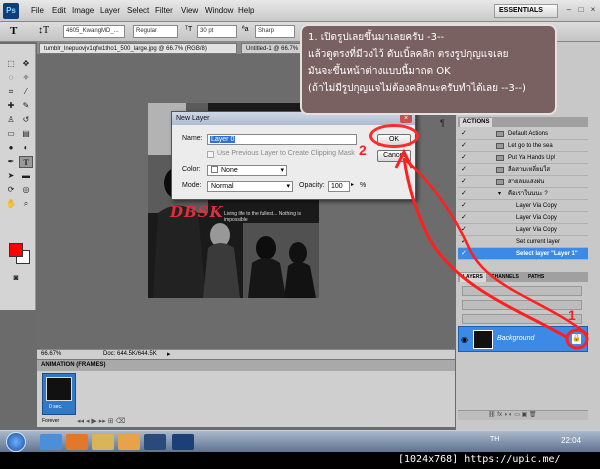  Describe the element at coordinates (129, 442) in the screenshot. I see `taskbar-media-icon` at that location.